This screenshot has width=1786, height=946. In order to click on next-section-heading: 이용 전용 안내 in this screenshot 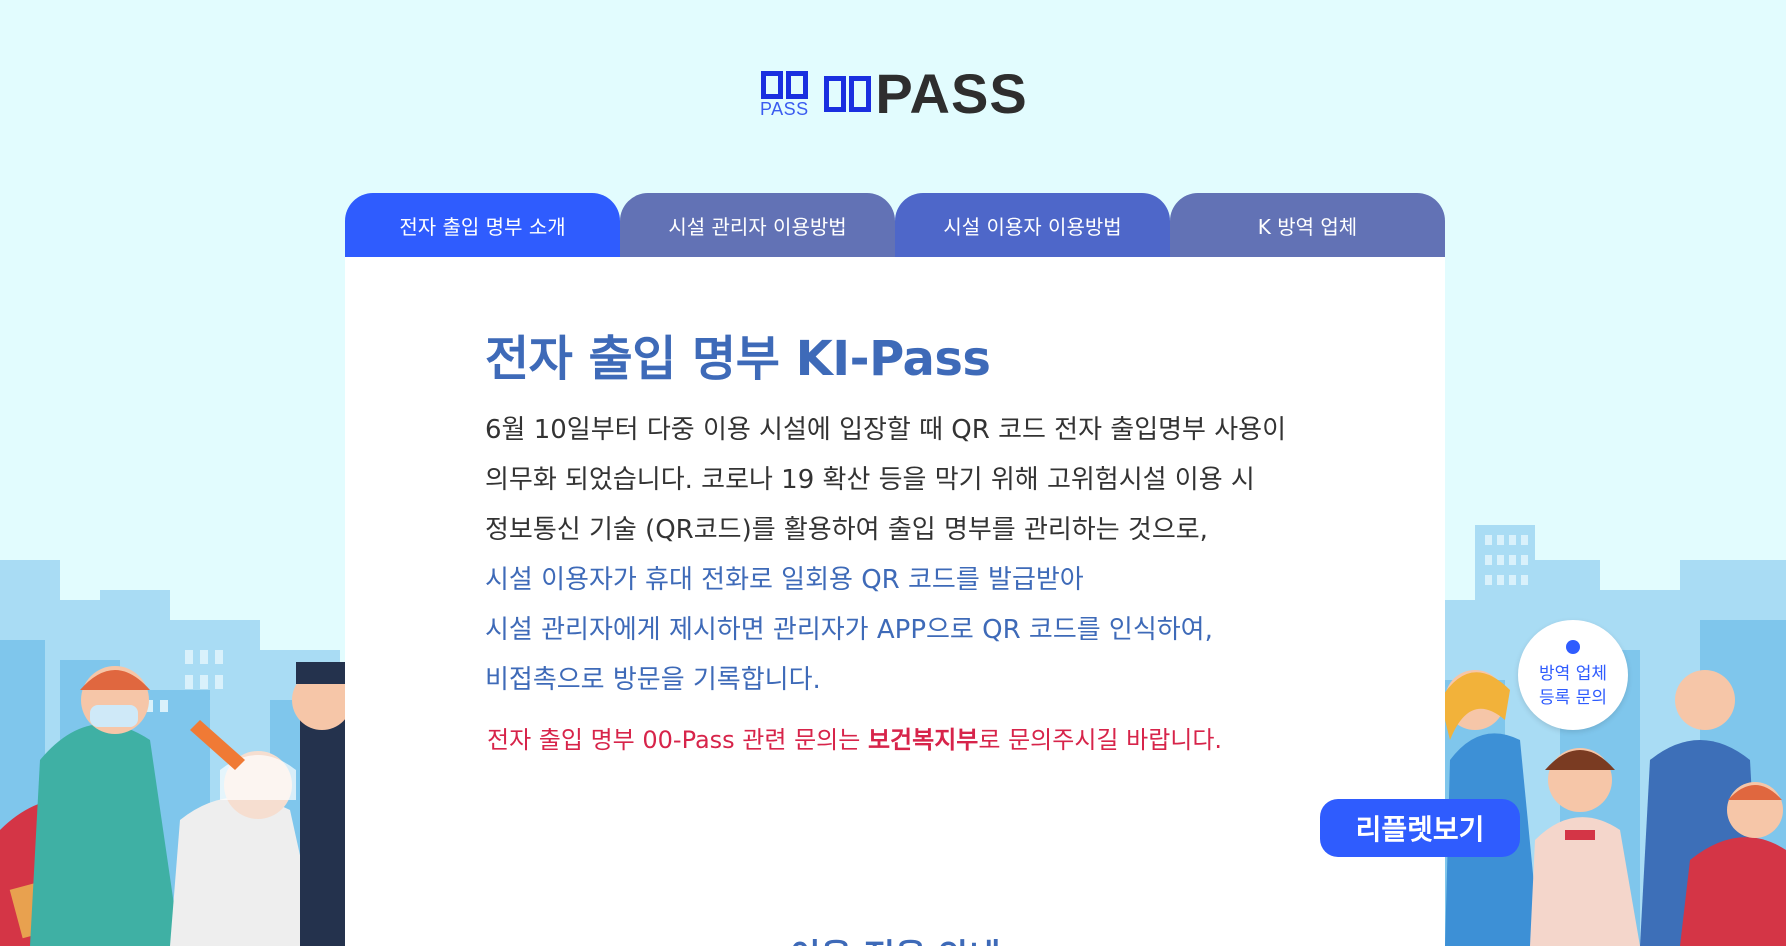, I will do `click(895, 937)`.